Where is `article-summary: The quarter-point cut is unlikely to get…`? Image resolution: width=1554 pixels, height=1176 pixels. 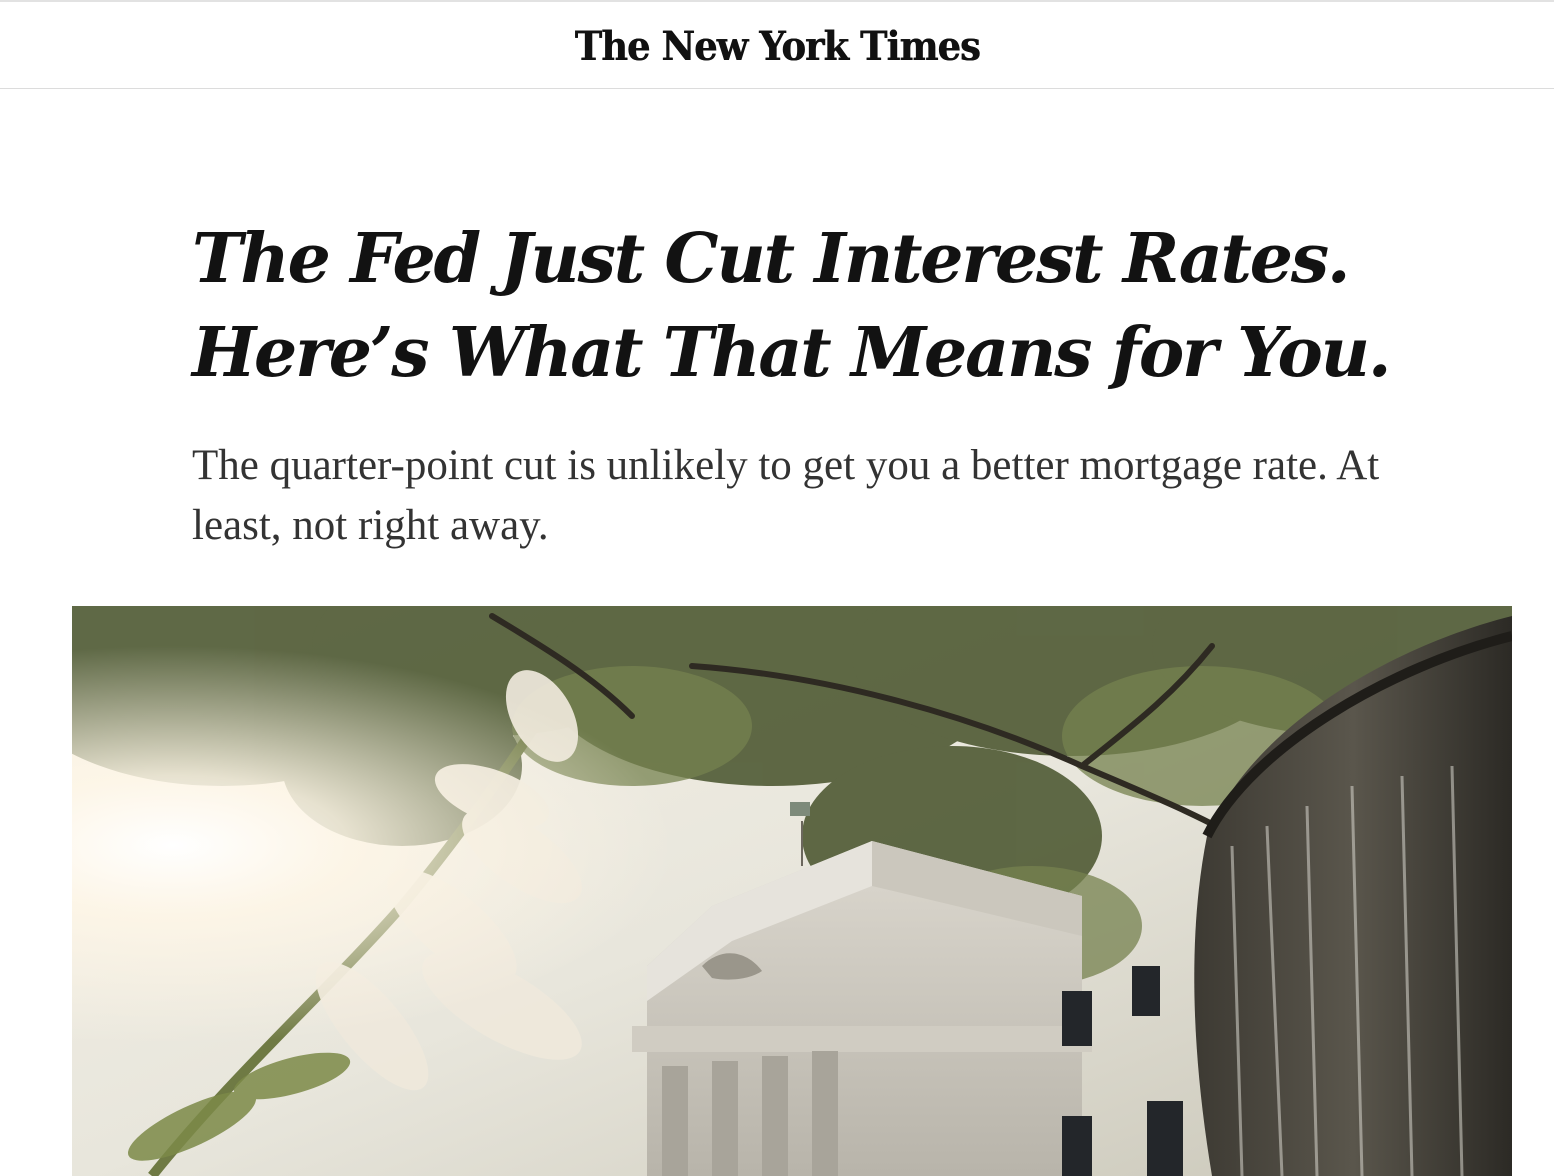
article-summary: The quarter-point cut is unlikely to get… is located at coordinates (786, 495).